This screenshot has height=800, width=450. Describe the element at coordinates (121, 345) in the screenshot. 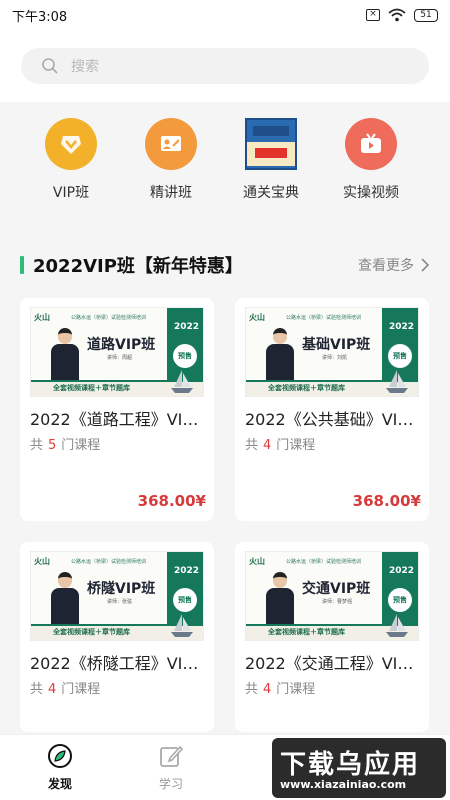

I see `banner-course-name: 道路VIP班` at that location.